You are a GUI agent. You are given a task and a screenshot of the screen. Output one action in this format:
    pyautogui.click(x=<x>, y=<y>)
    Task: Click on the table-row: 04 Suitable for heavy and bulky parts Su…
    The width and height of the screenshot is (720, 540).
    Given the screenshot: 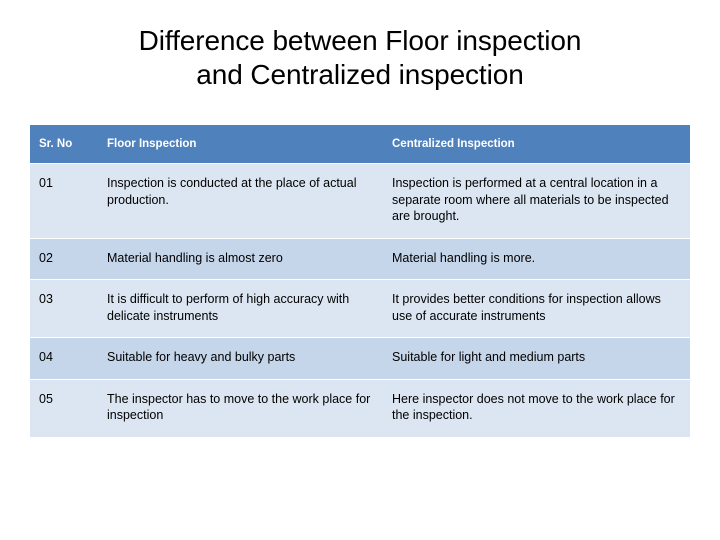 What is the action you would take?
    pyautogui.click(x=360, y=358)
    